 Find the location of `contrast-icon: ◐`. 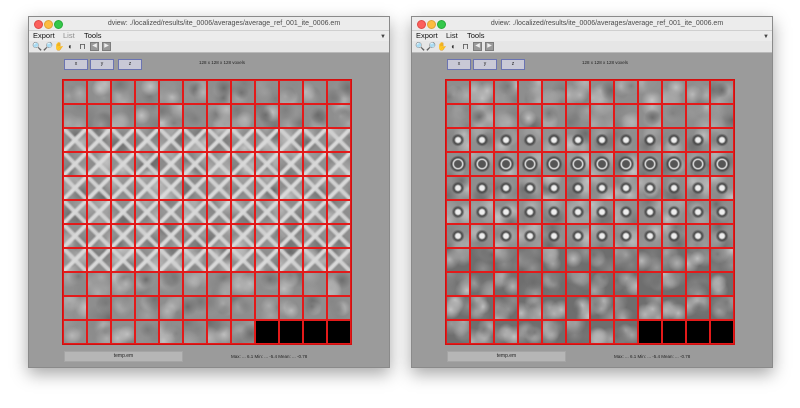

contrast-icon: ◐ is located at coordinates (453, 46).